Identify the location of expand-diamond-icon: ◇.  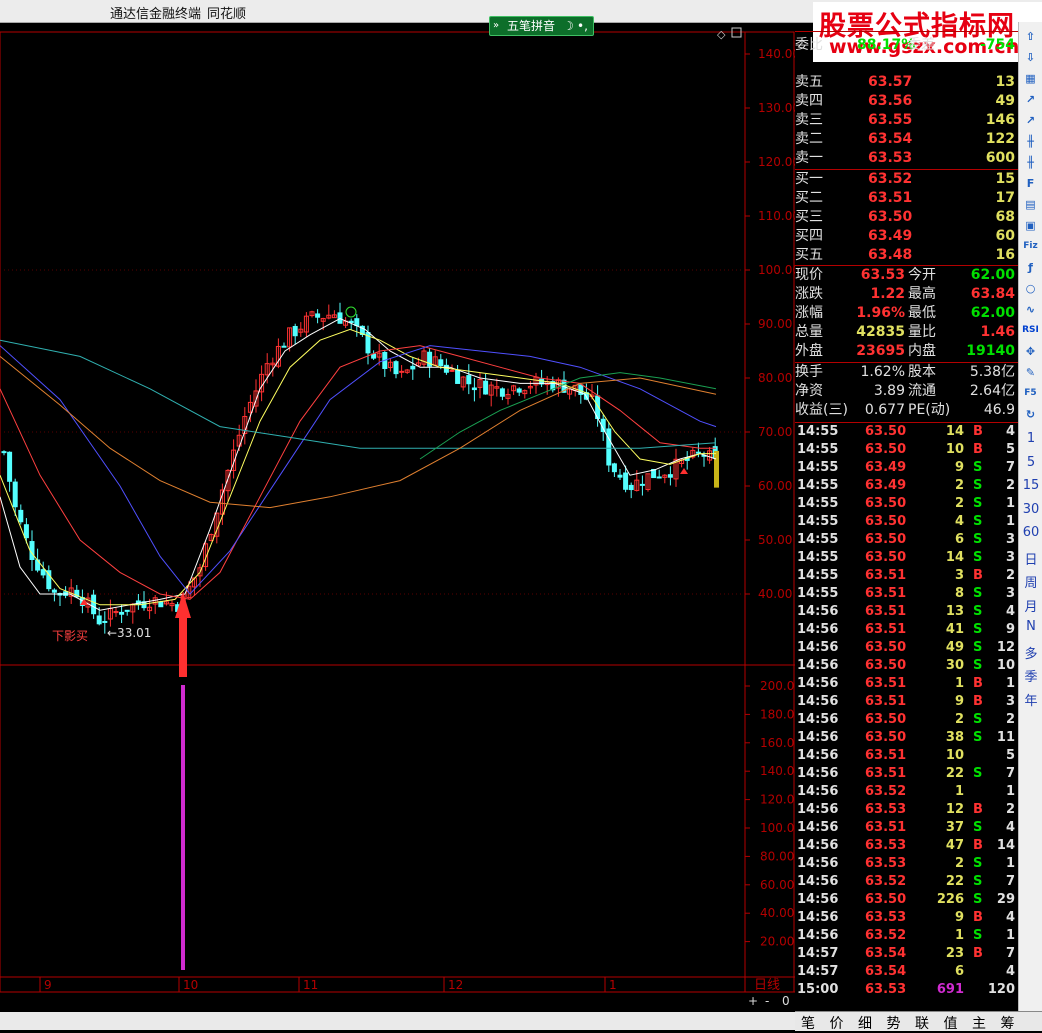
(721, 34).